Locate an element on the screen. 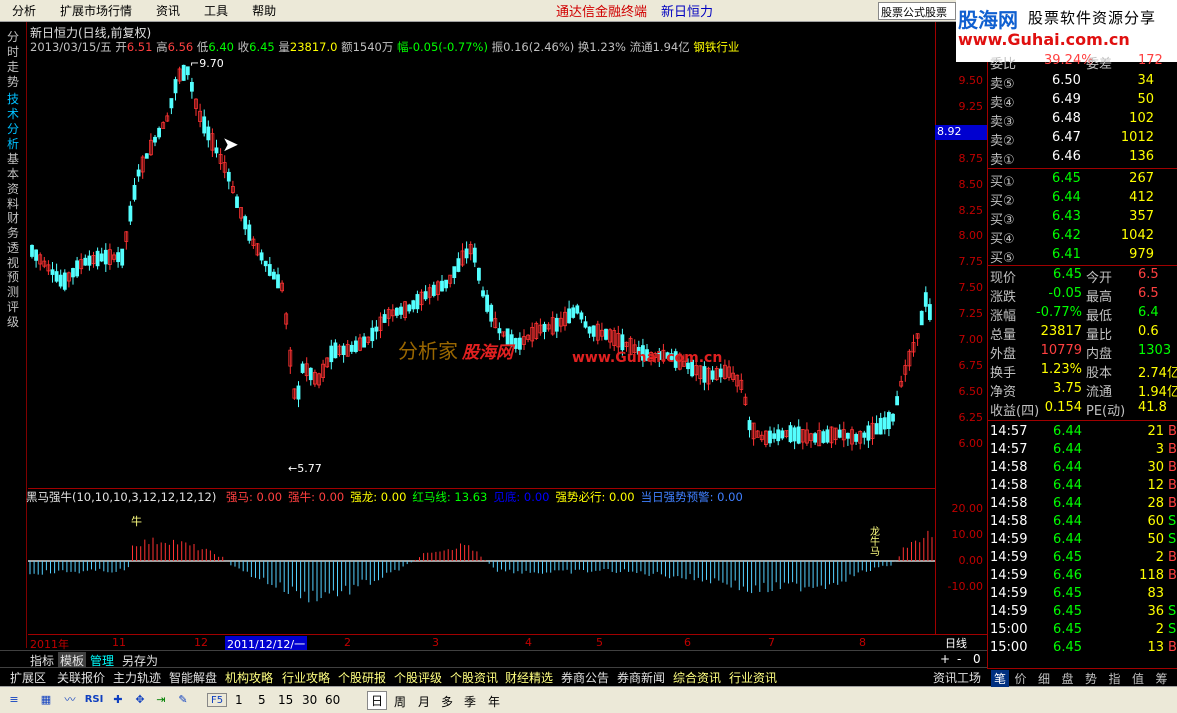 The image size is (1177, 713). period-quarter: 季 is located at coordinates (470, 701).